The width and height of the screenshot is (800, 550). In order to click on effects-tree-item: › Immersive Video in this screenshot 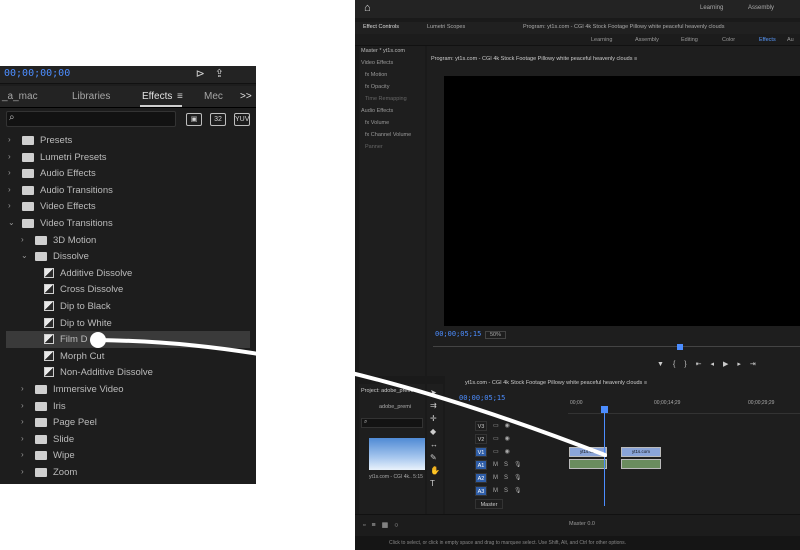, I will do `click(128, 389)`.